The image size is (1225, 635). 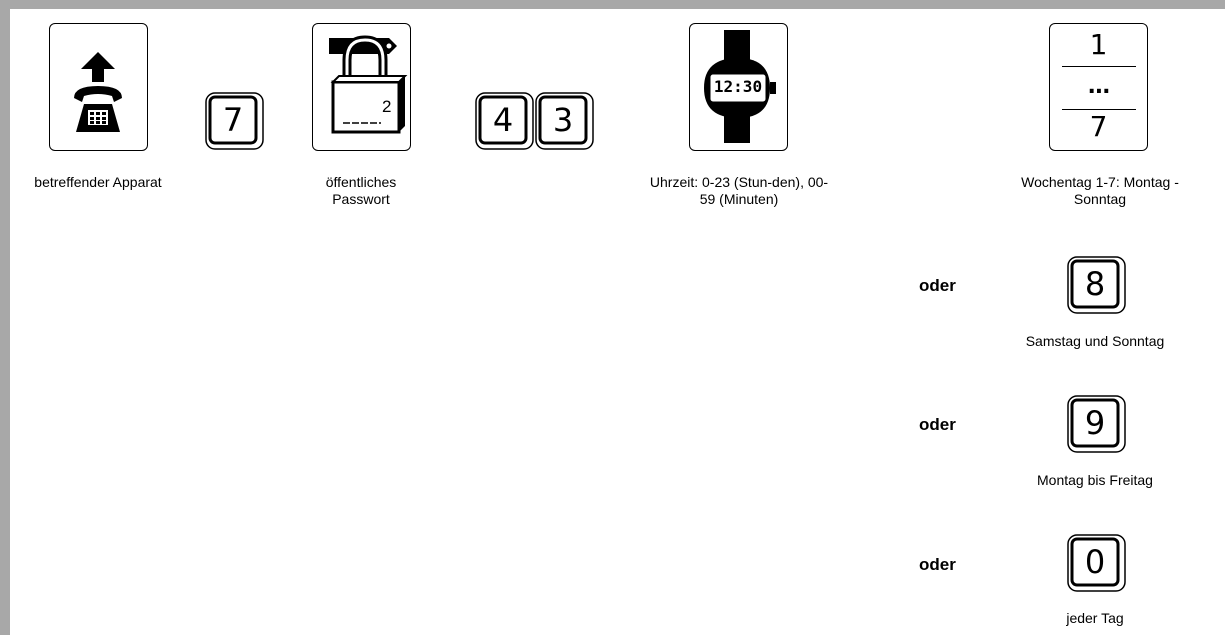 What do you see at coordinates (1100, 190) in the screenshot?
I see `weekday-caption: Wochentag 1-7: Montag - Sonntag` at bounding box center [1100, 190].